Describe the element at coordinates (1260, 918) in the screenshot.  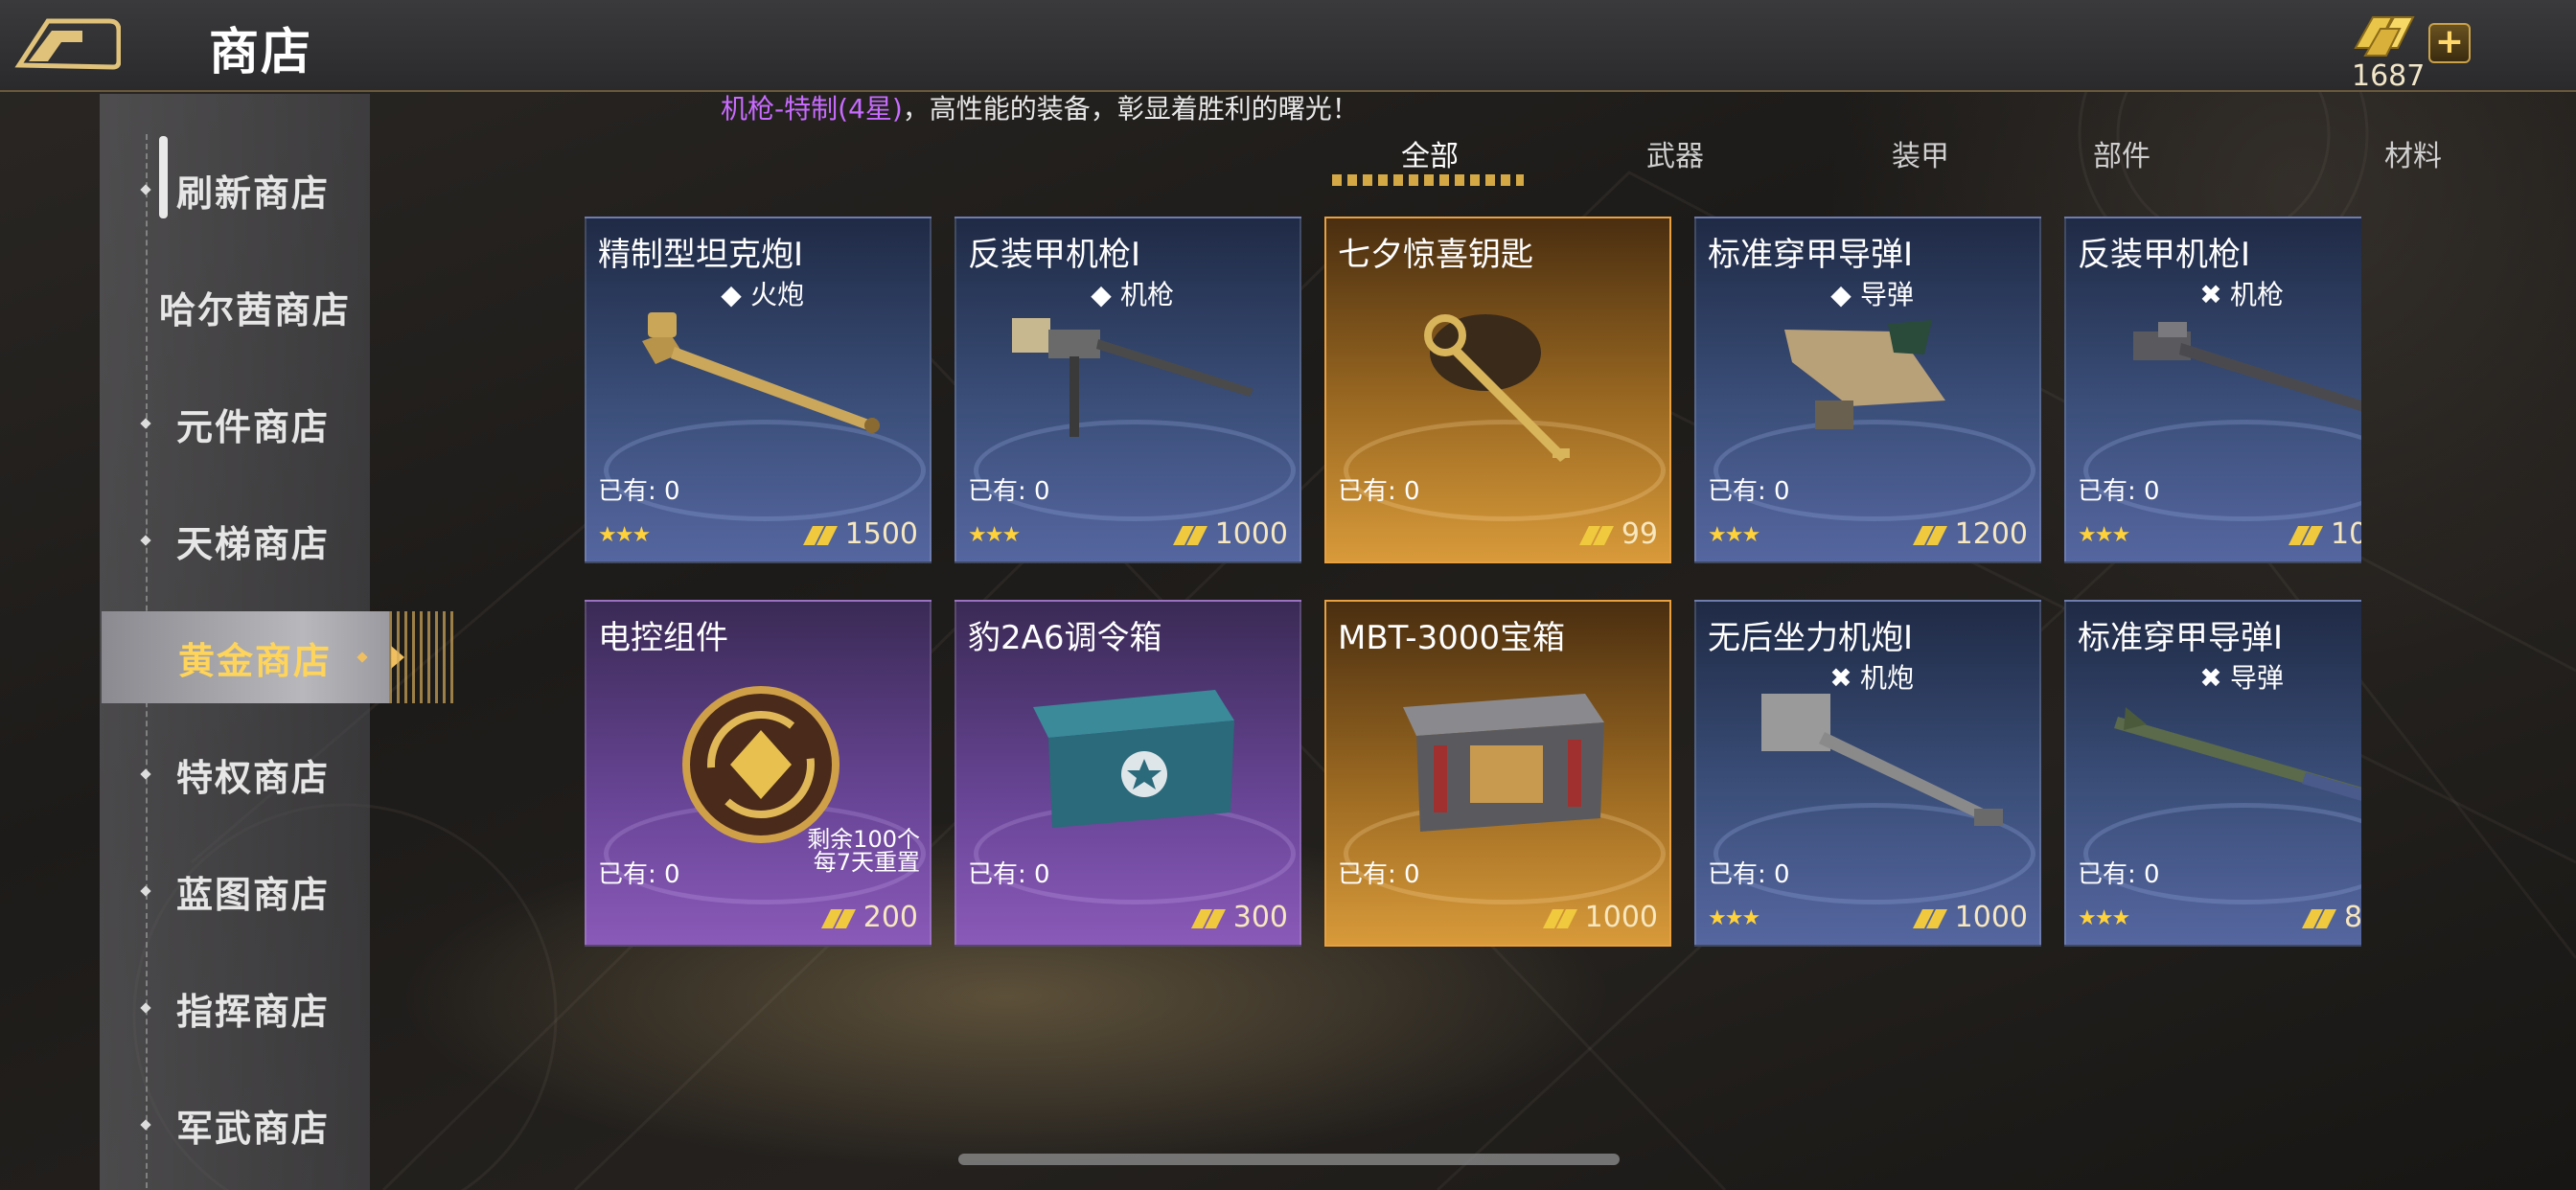
I see `price-value: 300` at that location.